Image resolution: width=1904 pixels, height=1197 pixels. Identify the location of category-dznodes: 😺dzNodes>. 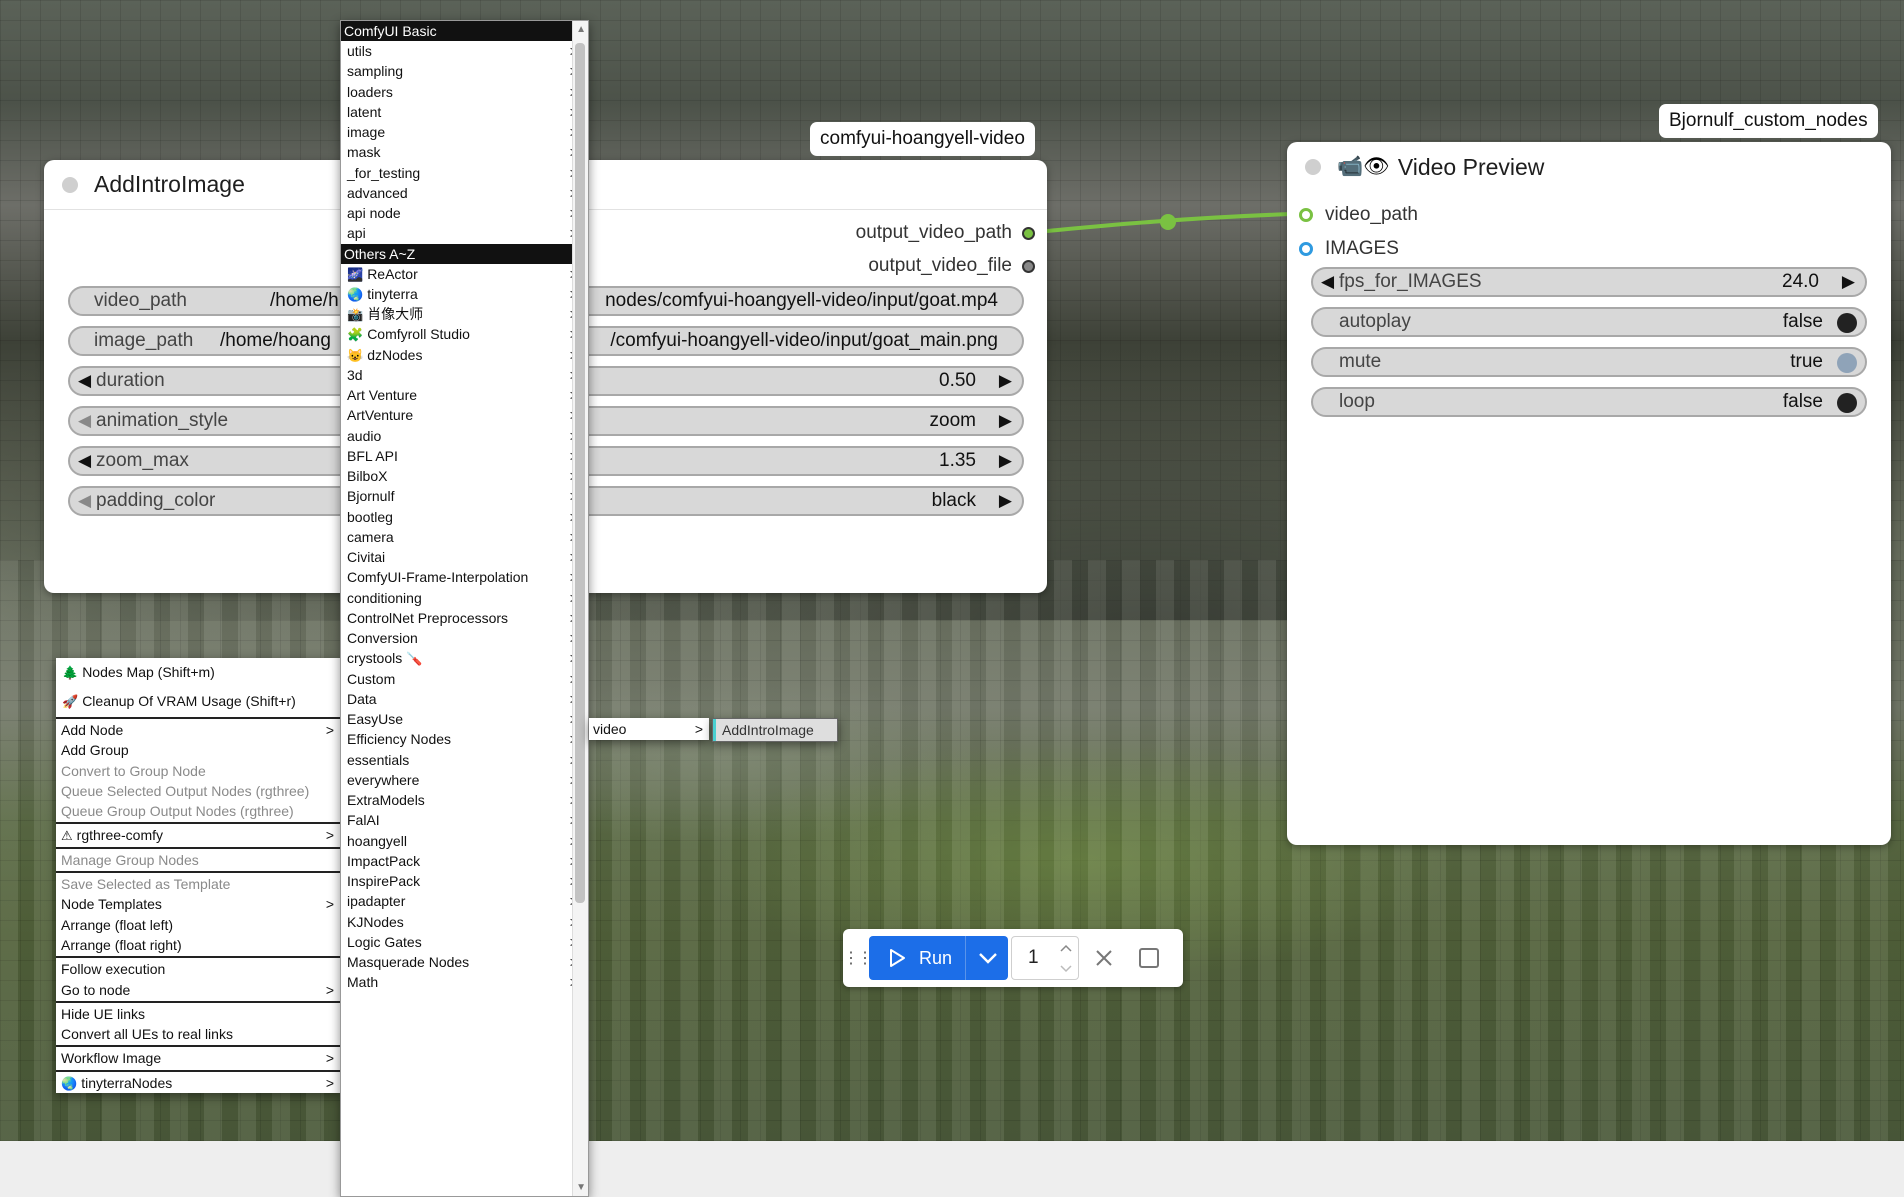
(464, 354).